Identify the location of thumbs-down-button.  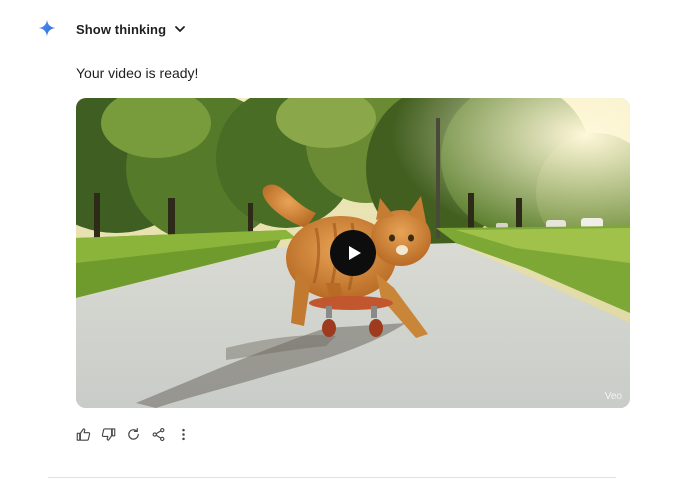
(108, 434).